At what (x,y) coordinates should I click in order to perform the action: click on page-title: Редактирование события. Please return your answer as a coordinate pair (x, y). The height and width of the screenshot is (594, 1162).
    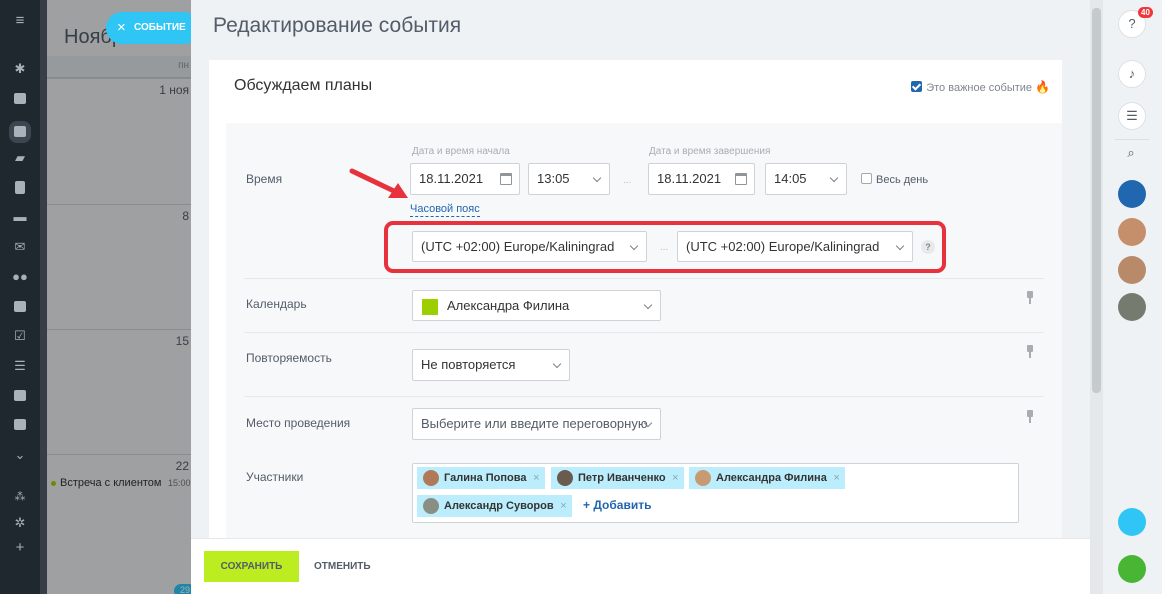
    Looking at the image, I should click on (337, 25).